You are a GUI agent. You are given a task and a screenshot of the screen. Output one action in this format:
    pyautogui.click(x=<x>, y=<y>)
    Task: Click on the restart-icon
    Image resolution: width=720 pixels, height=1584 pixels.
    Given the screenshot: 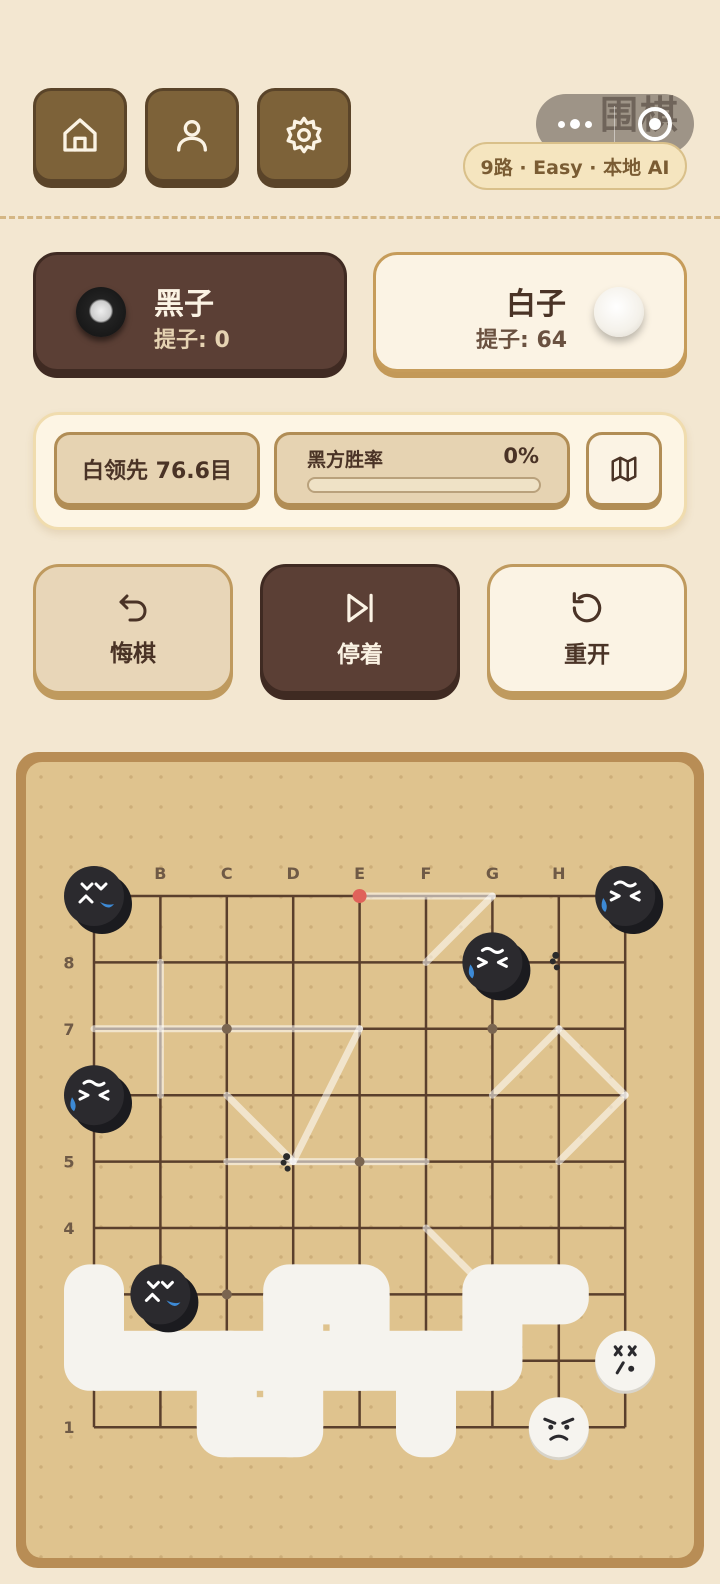 What is the action you would take?
    pyautogui.click(x=587, y=607)
    